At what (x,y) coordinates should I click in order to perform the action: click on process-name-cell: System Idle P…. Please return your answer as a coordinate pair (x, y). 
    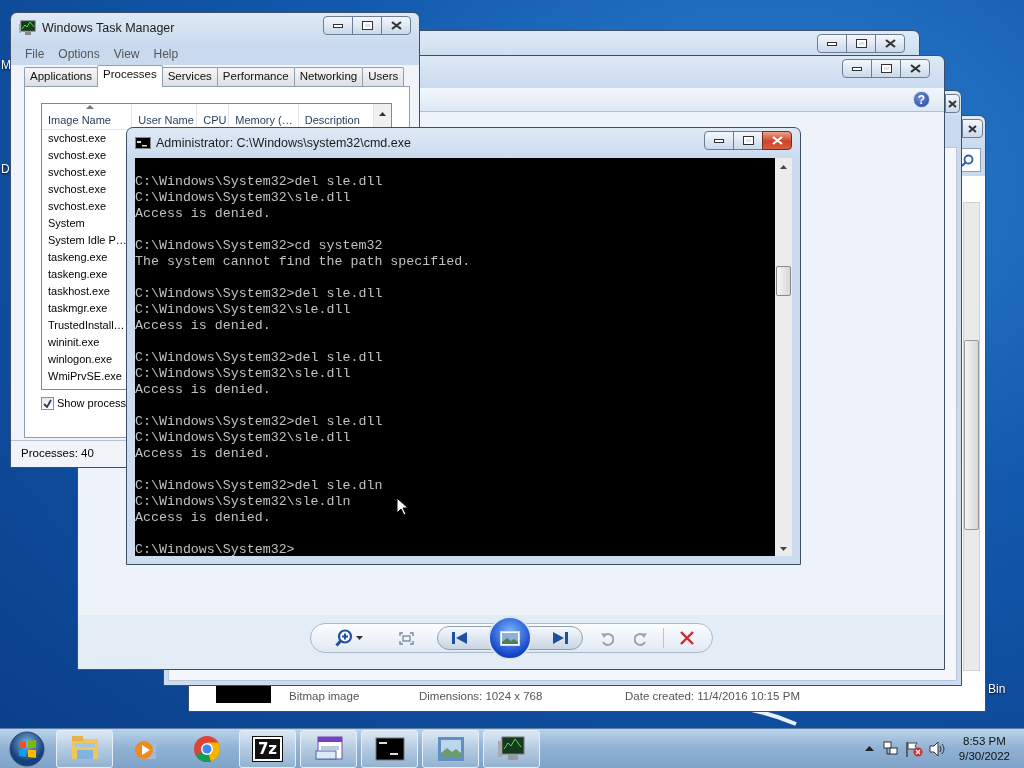
    Looking at the image, I should click on (84, 240).